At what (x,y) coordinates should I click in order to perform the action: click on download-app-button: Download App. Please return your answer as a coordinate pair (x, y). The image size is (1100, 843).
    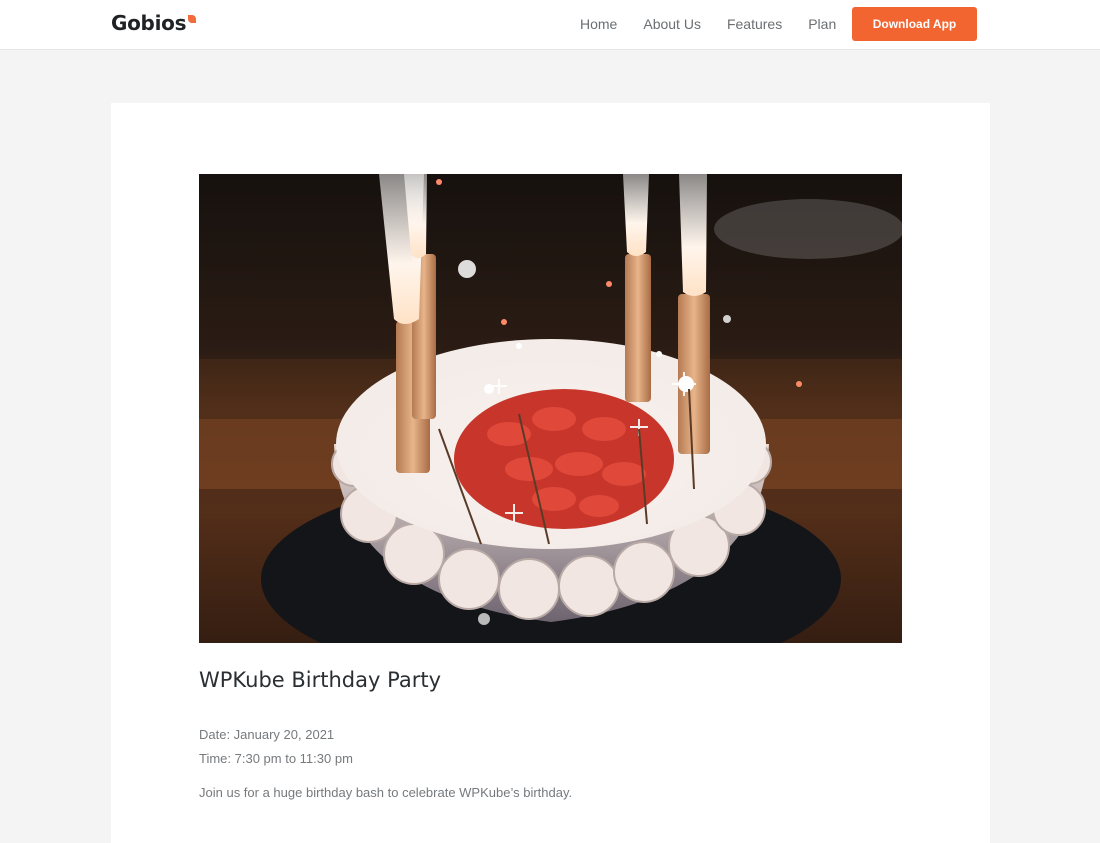
    Looking at the image, I should click on (914, 24).